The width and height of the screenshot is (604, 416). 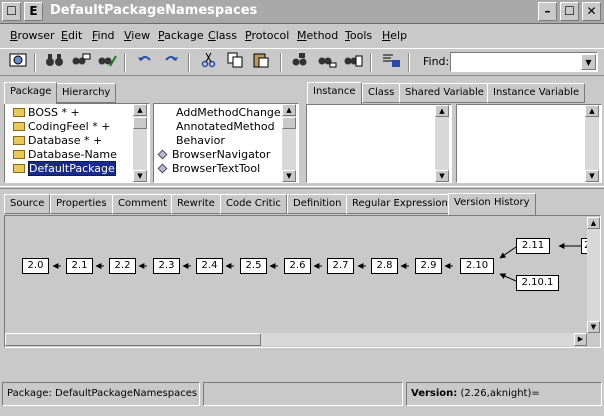 I want to click on tab-code-critic: Code Critic, so click(x=253, y=204).